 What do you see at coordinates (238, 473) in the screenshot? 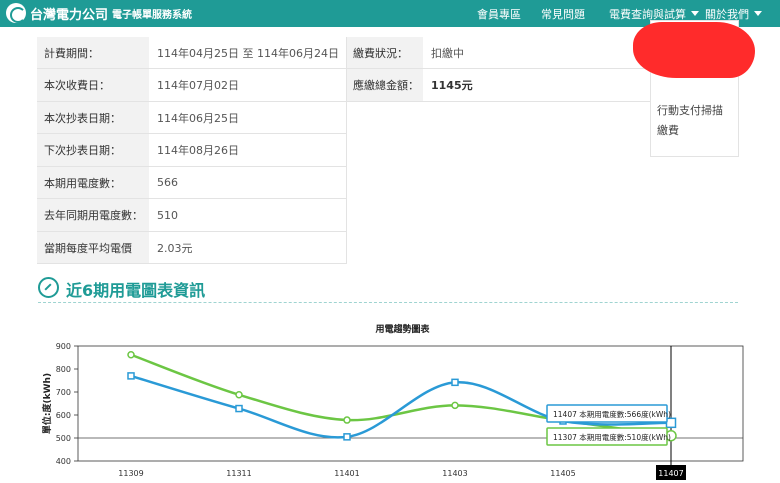
I see `x-tick-label: 11311` at bounding box center [238, 473].